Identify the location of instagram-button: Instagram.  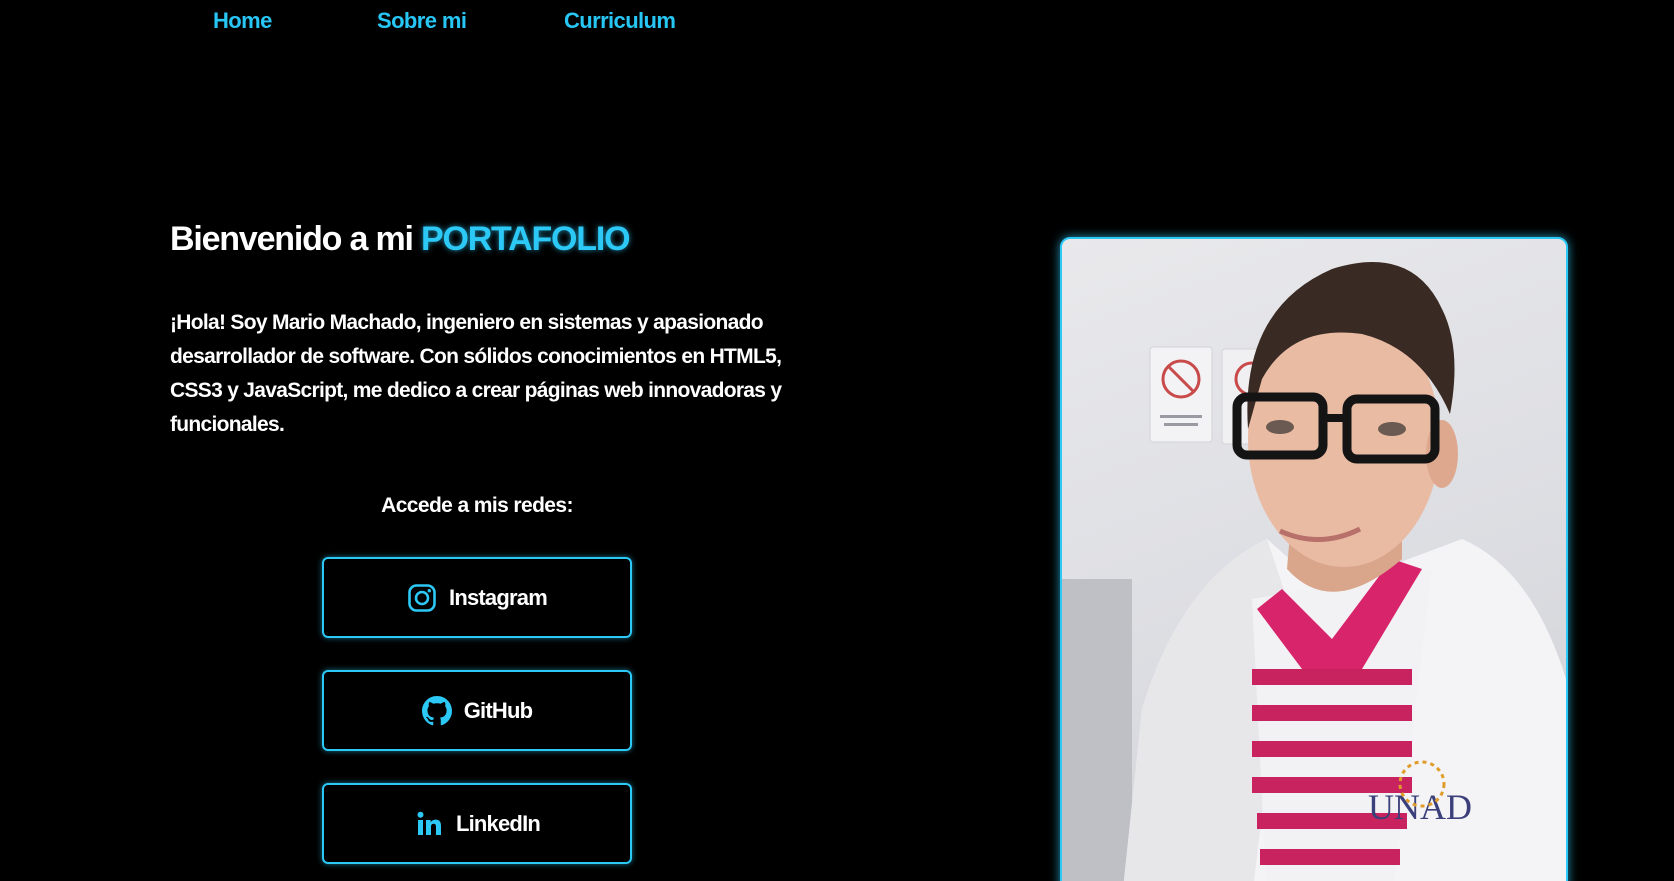
(477, 597).